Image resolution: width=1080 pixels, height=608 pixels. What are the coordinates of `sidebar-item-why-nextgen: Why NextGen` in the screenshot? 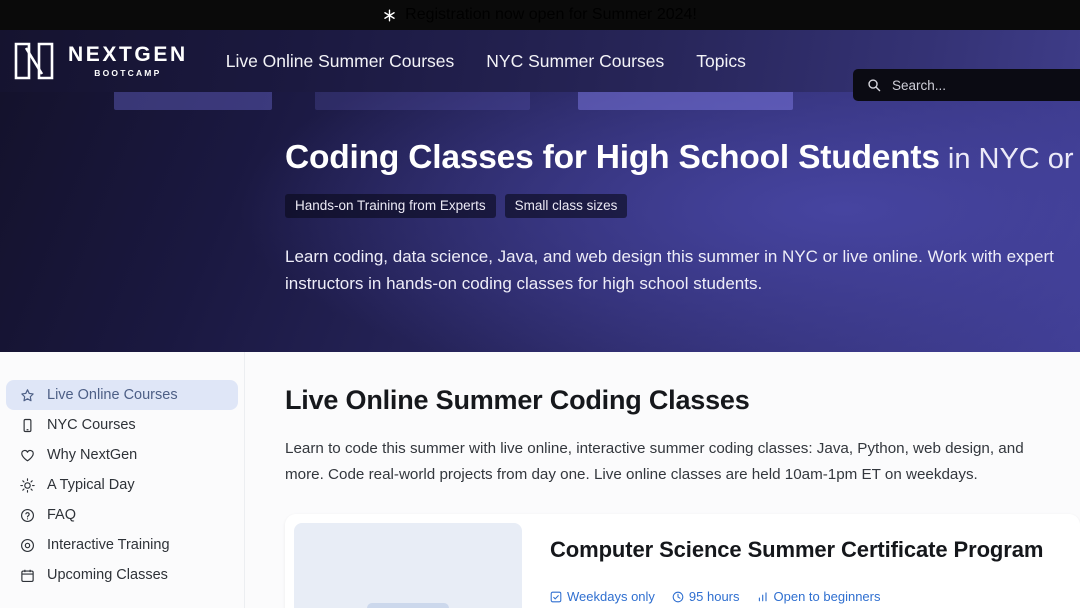 It's located at (122, 455).